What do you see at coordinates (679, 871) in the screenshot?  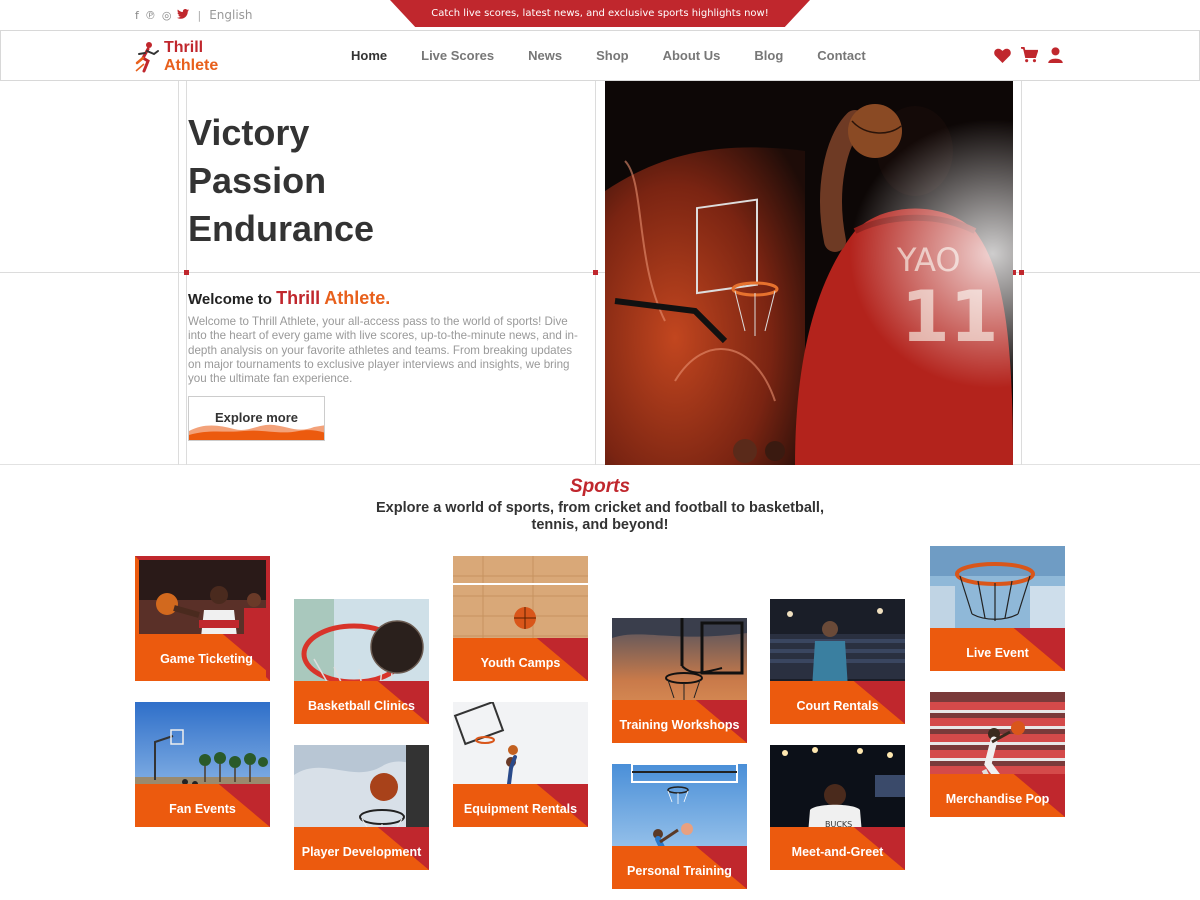 I see `card-label: Personal Training` at bounding box center [679, 871].